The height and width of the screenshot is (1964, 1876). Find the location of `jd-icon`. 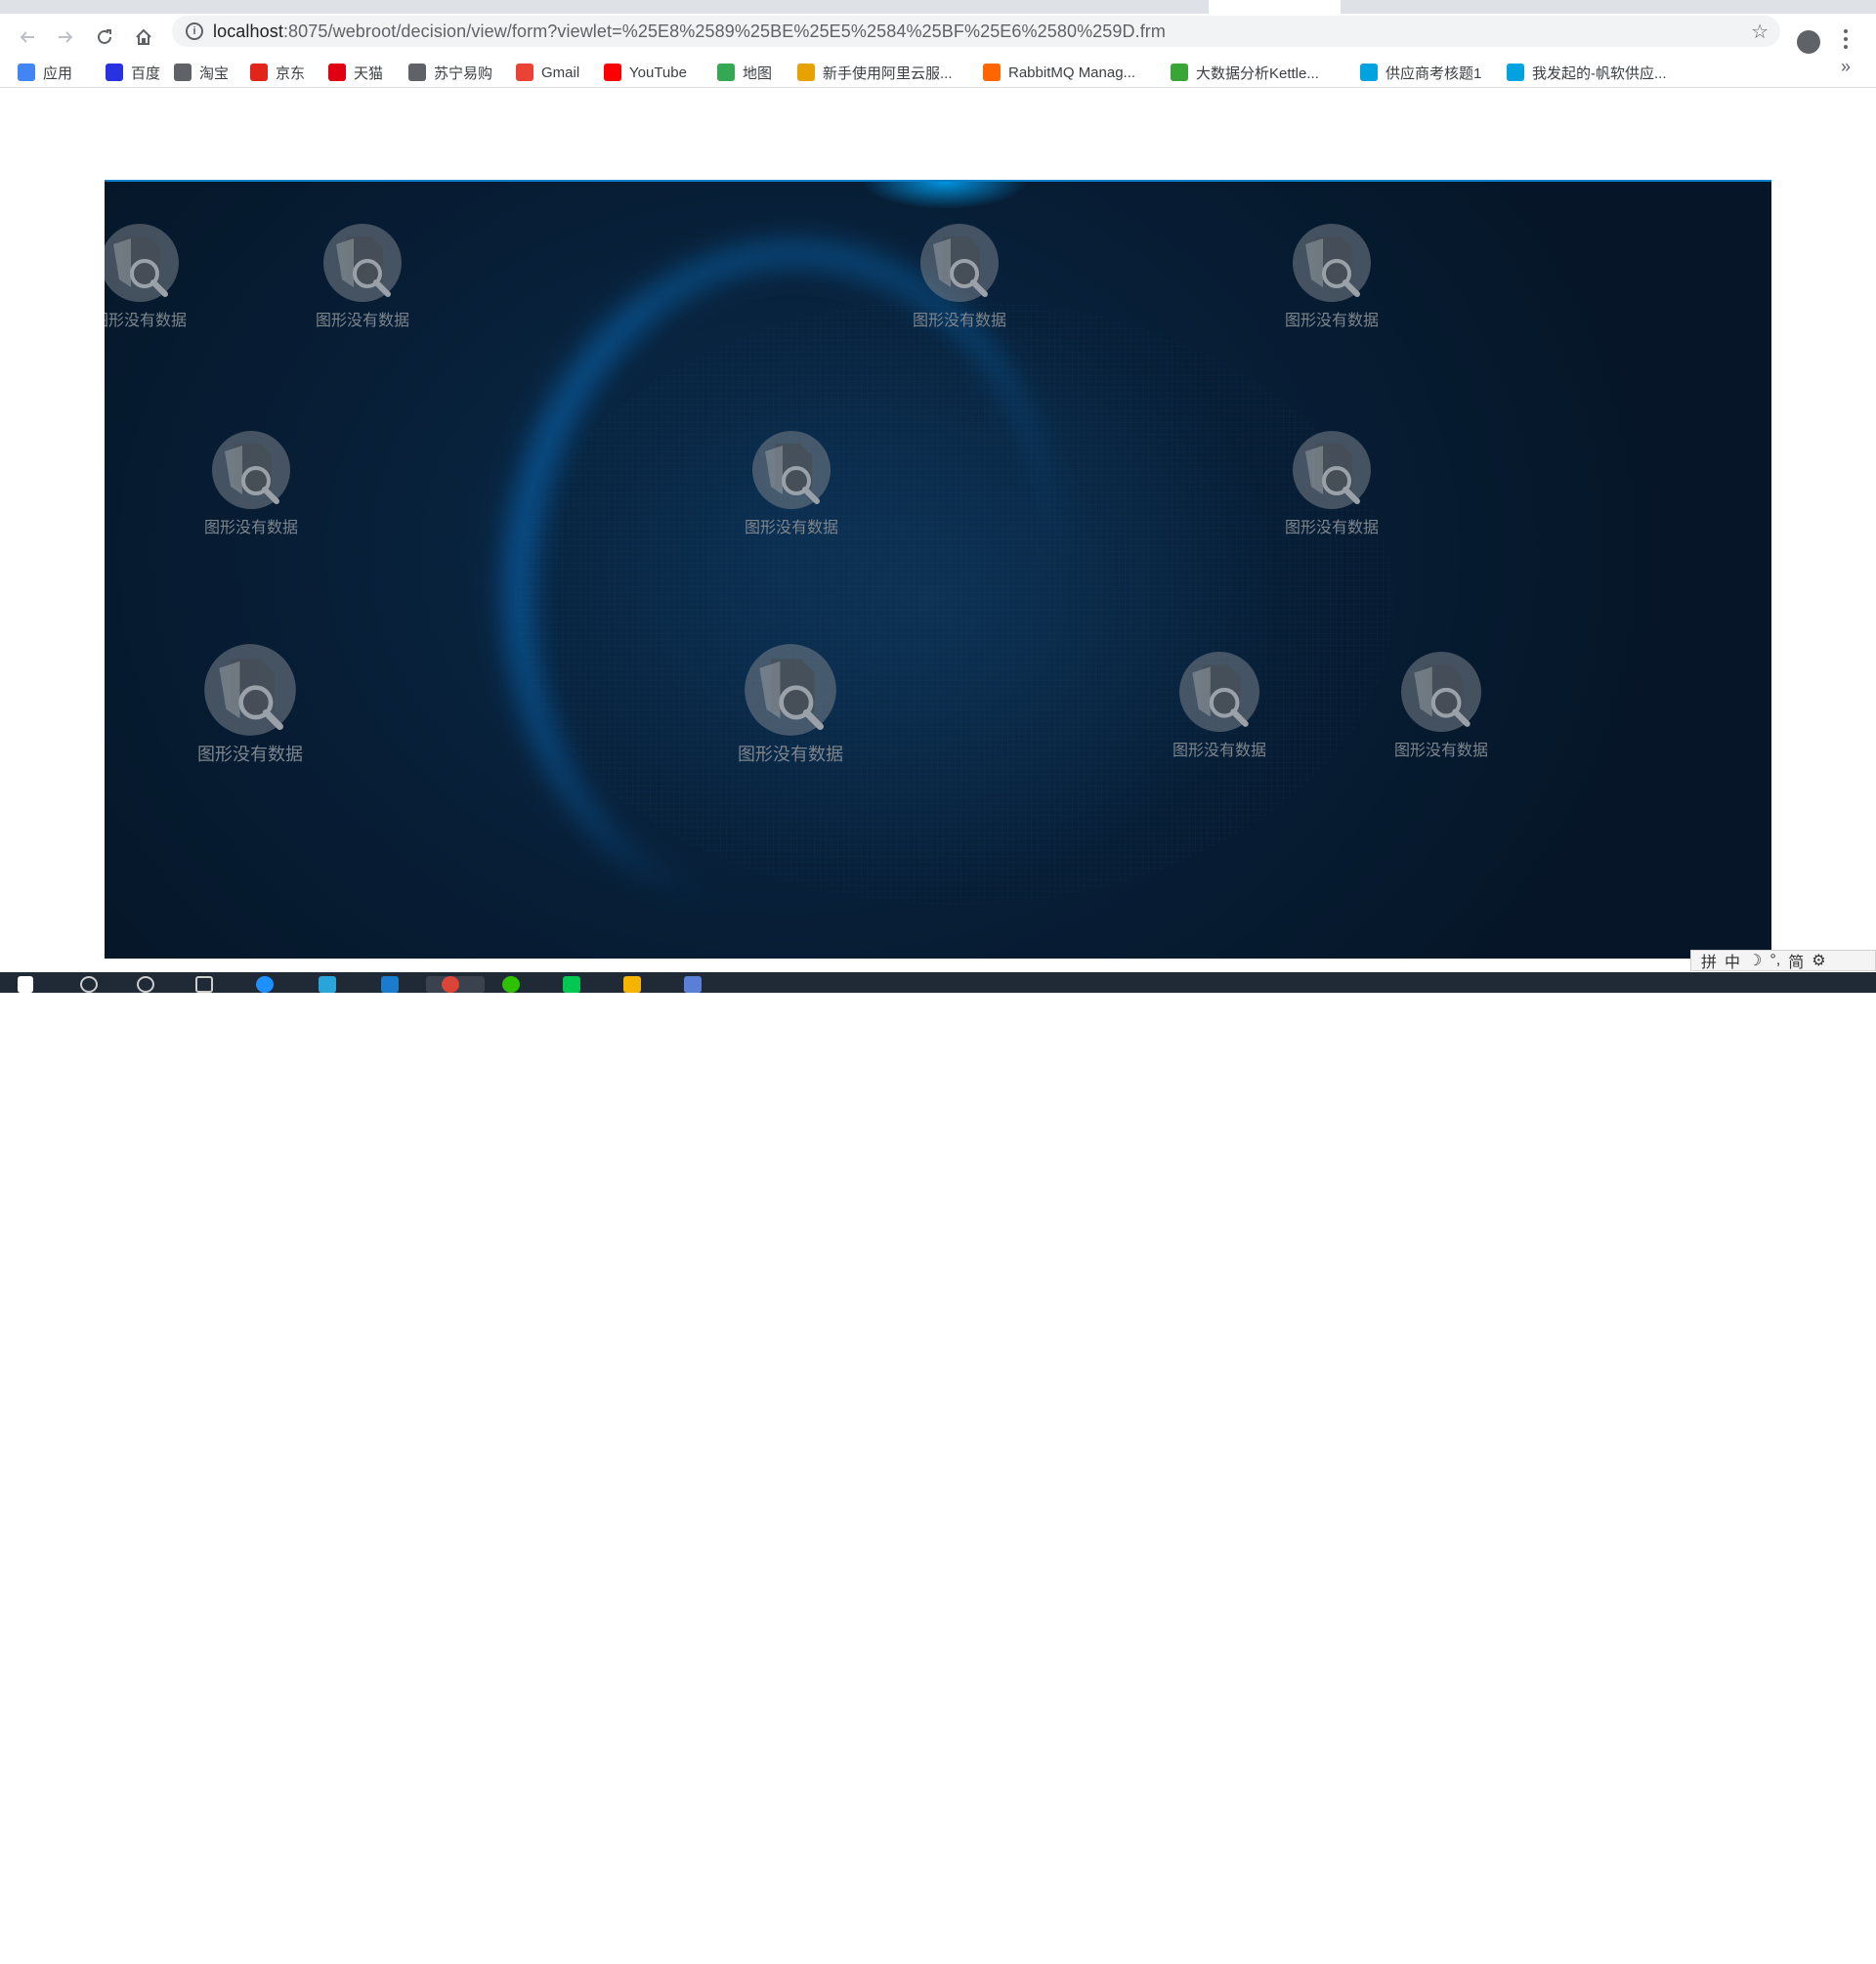

jd-icon is located at coordinates (259, 72).